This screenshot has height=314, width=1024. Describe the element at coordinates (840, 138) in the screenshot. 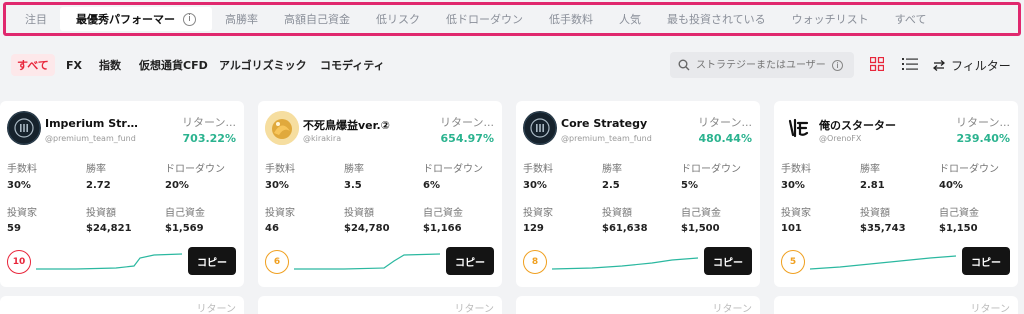

I see `user-handle: @OrenoFX` at that location.